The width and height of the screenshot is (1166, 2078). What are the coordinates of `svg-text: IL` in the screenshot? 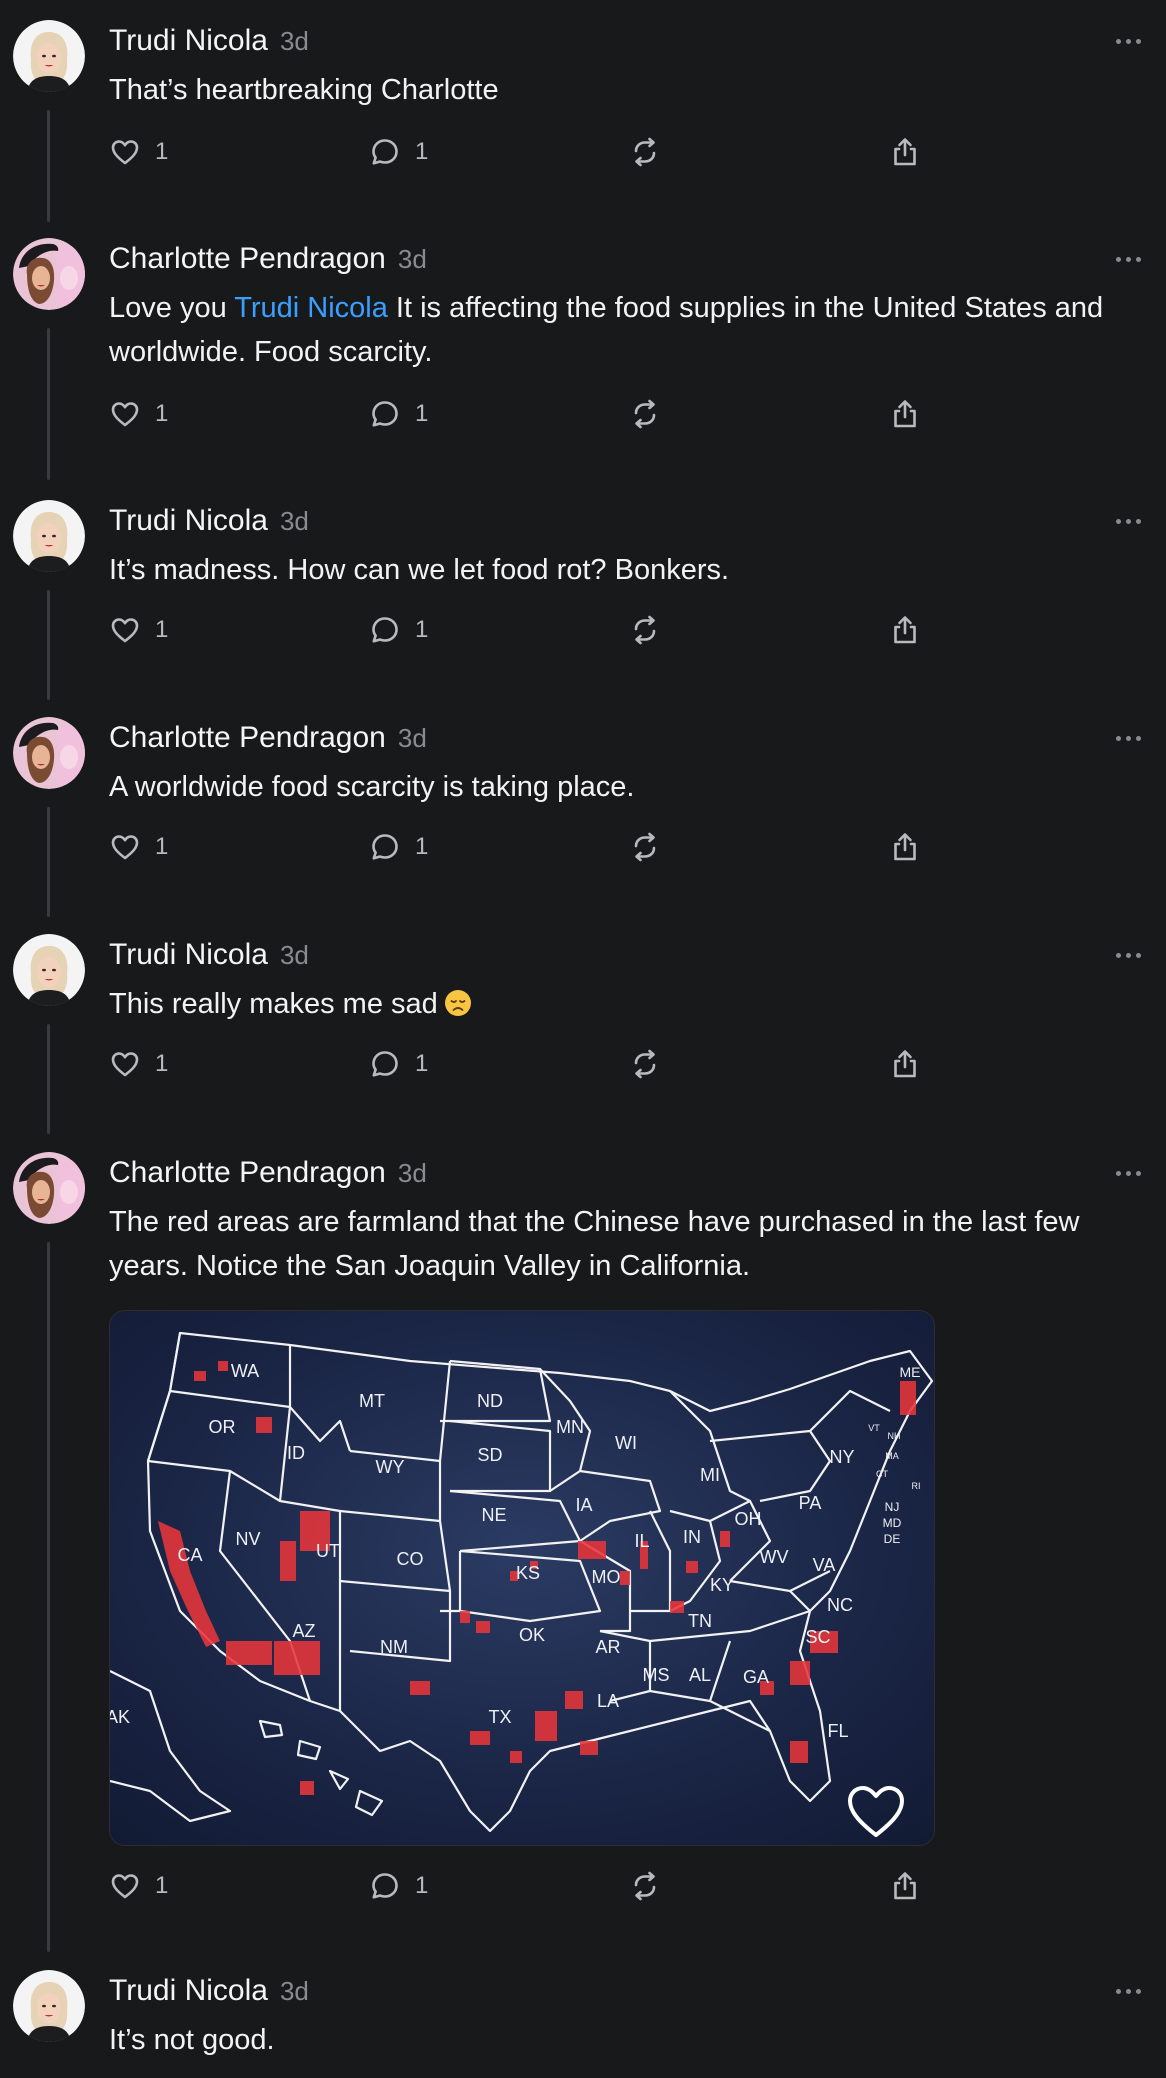 It's located at (641, 1541).